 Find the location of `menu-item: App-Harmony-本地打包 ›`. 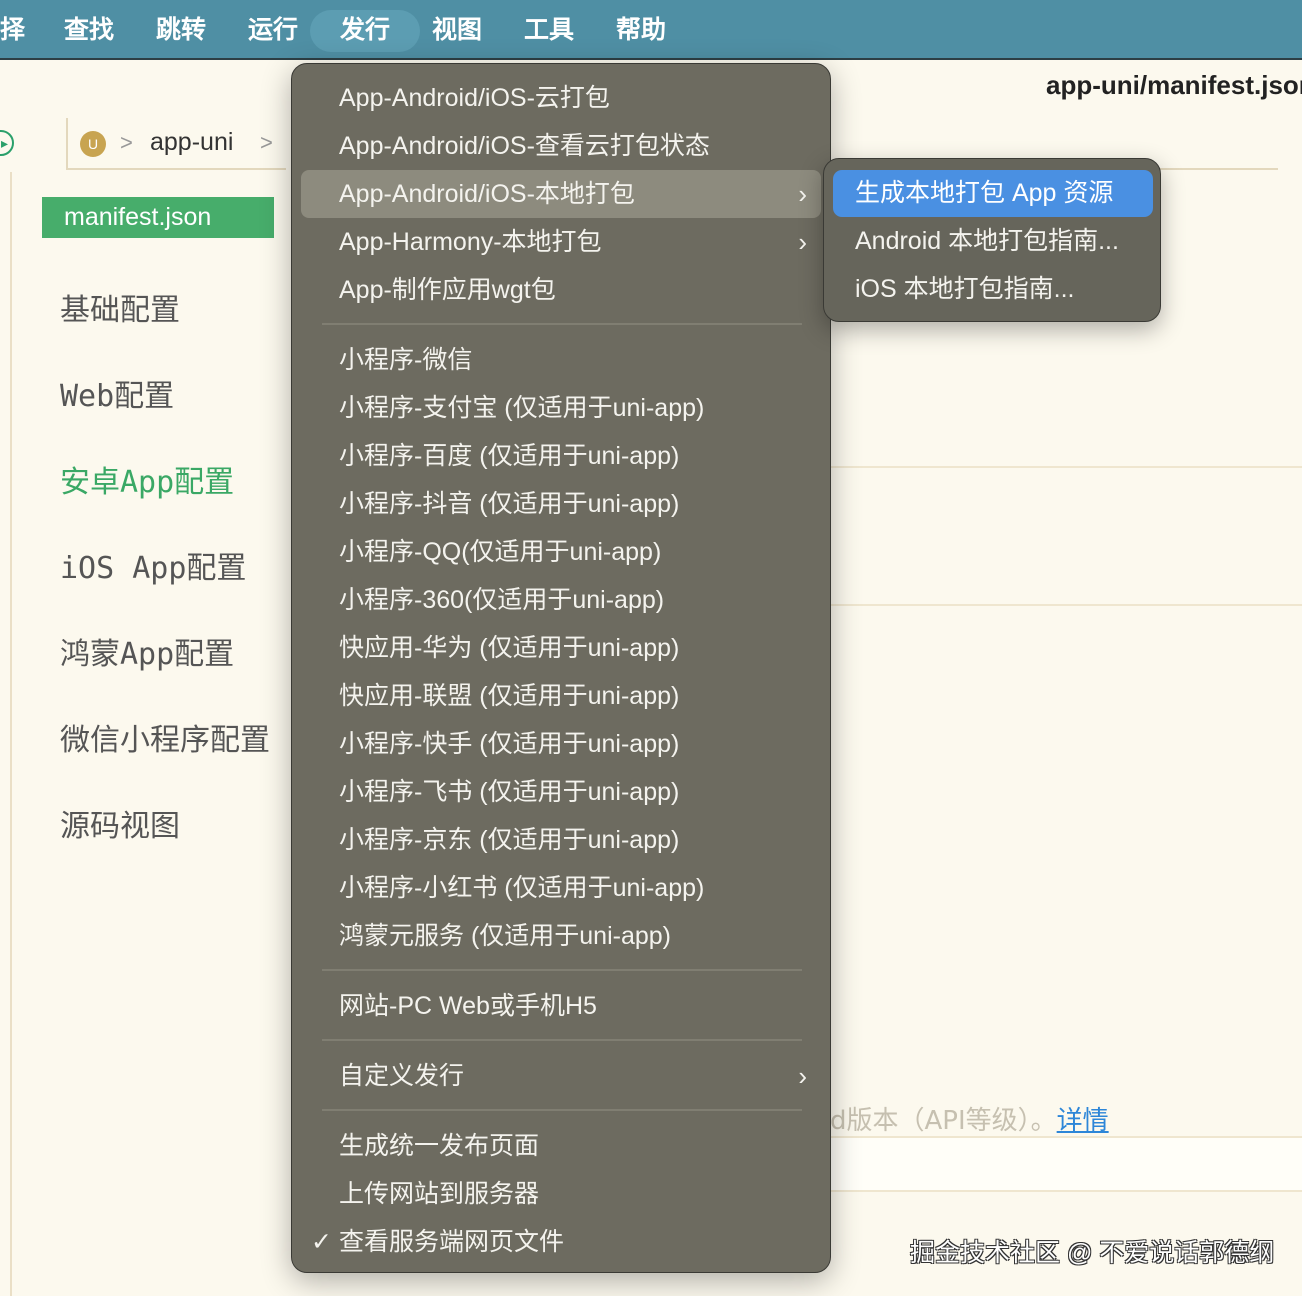

menu-item: App-Harmony-本地打包 › is located at coordinates (561, 242).